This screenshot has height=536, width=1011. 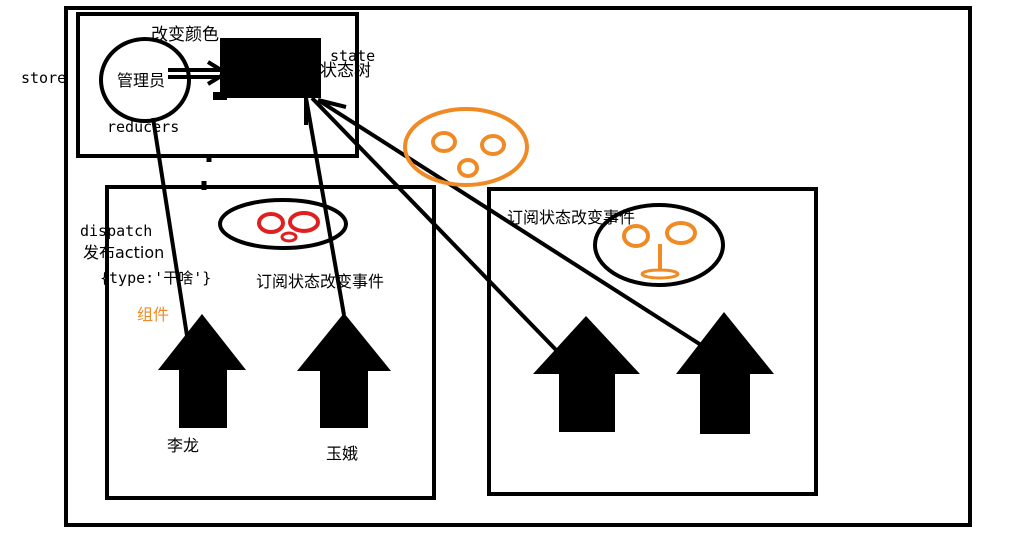 I want to click on label-component: 组件, so click(x=153, y=314).